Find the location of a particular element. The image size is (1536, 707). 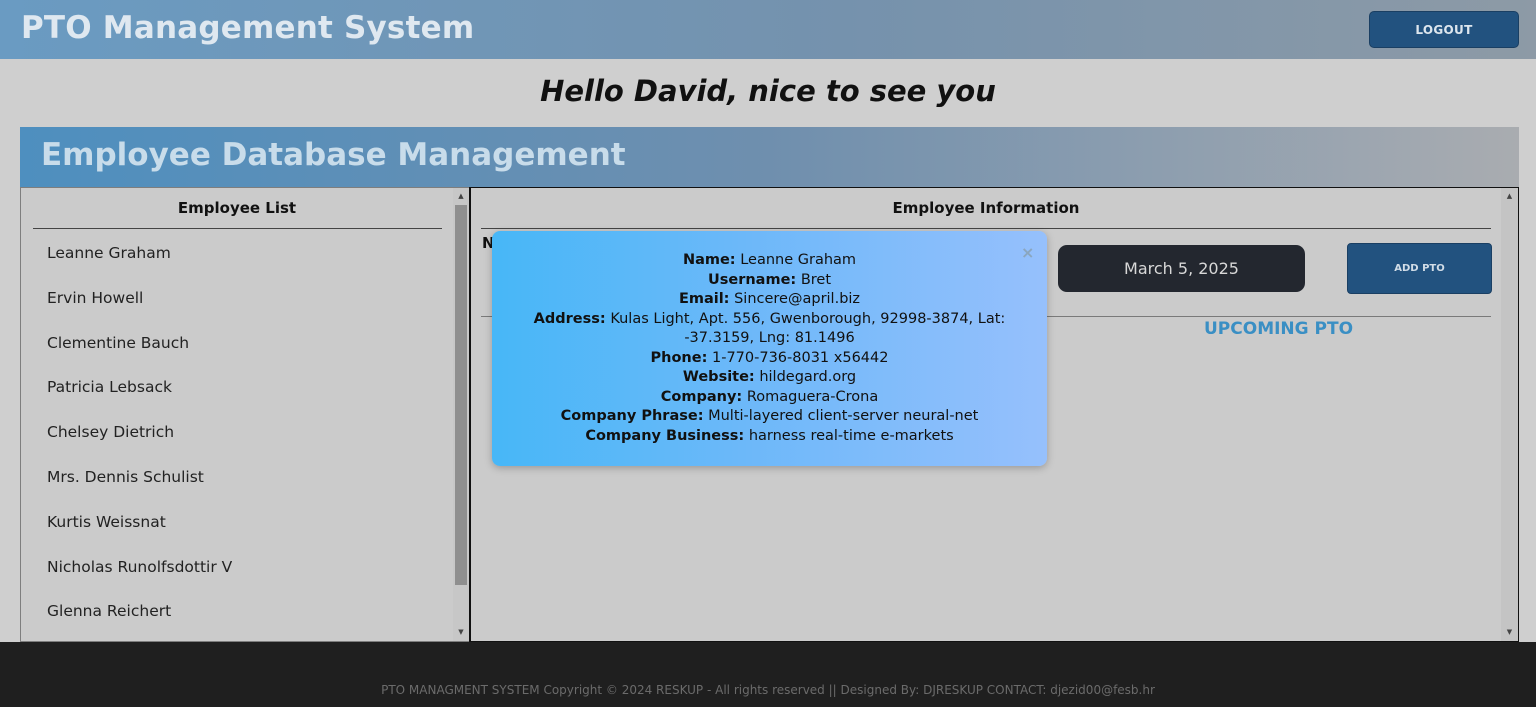

detail-label: Email: is located at coordinates (704, 299).